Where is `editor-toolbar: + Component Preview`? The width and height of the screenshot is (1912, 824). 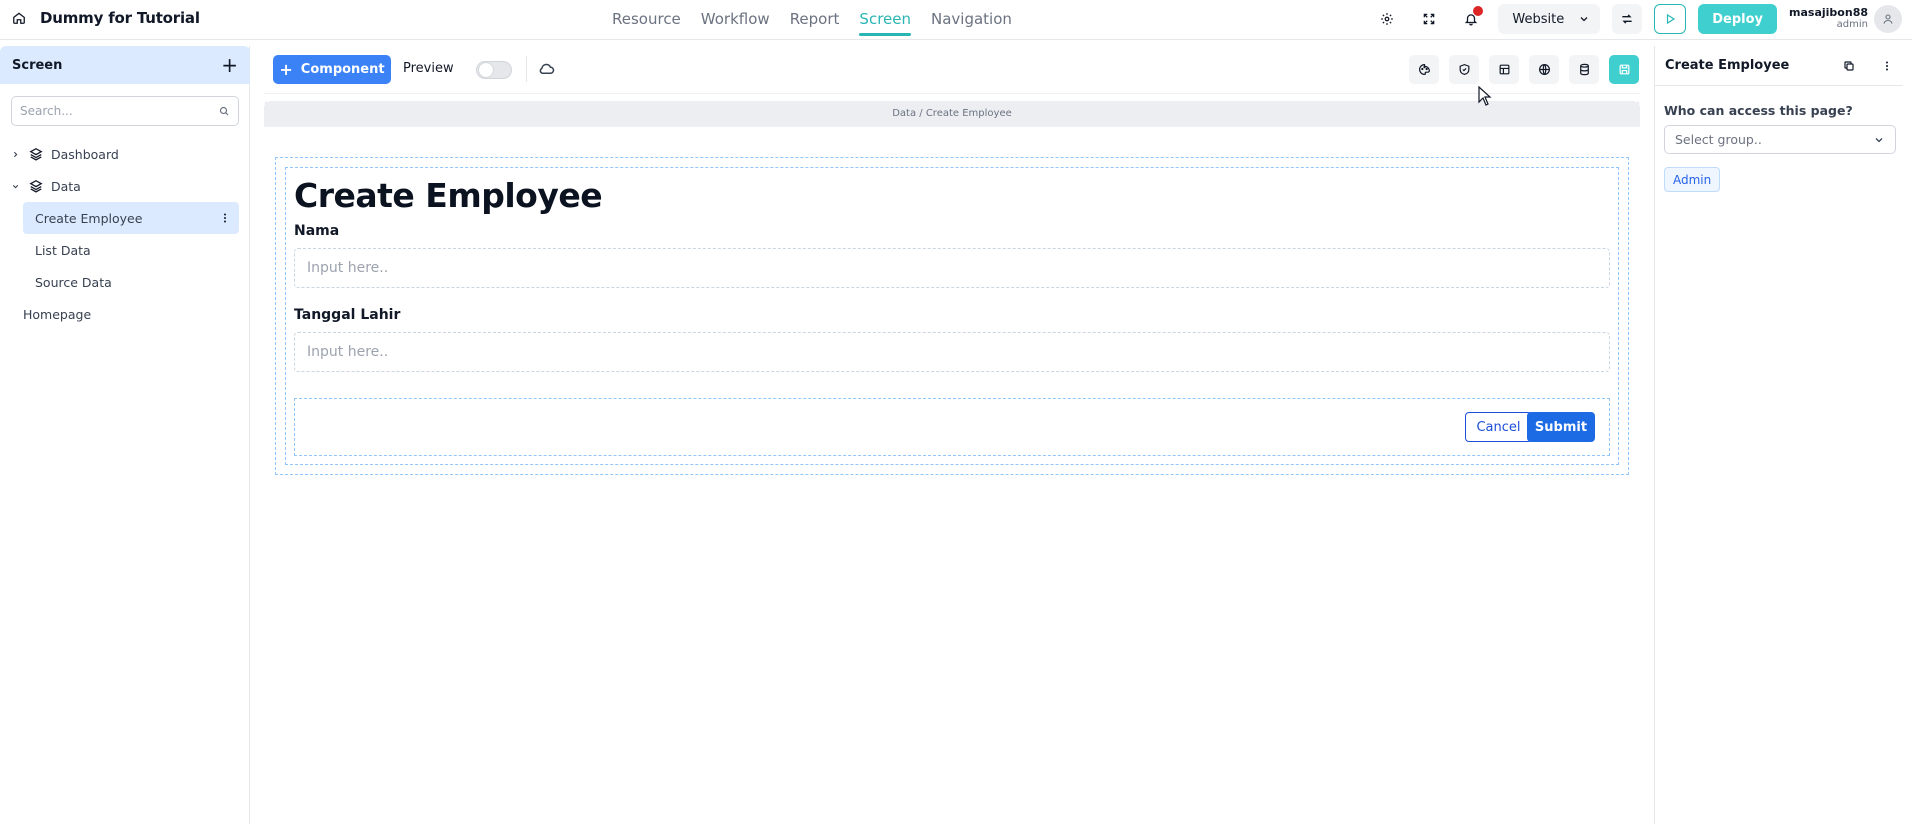 editor-toolbar: + Component Preview is located at coordinates (952, 70).